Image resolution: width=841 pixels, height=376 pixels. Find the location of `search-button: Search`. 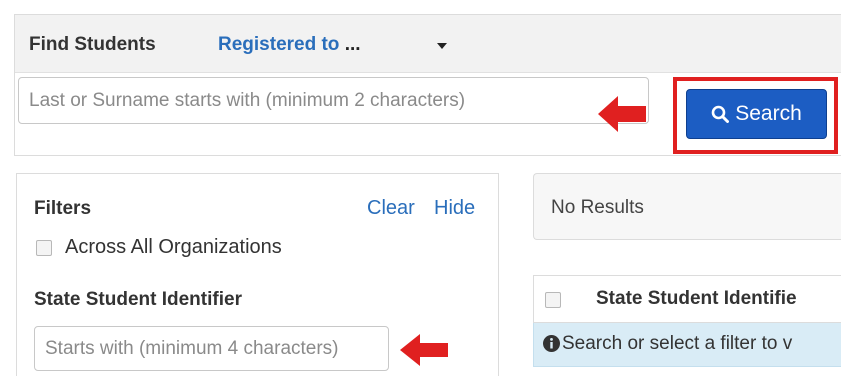

search-button: Search is located at coordinates (756, 114).